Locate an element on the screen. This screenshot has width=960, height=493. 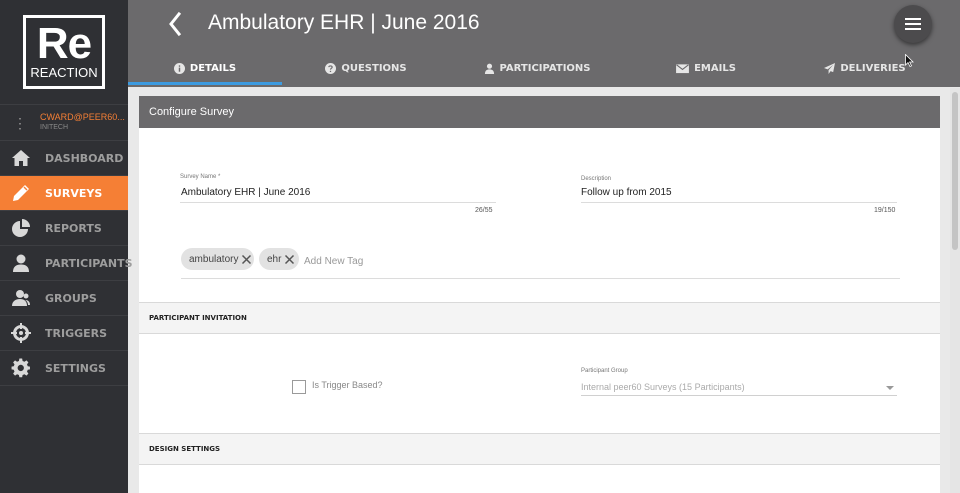
sidebar-item-reports: REPORTS is located at coordinates (64, 228).